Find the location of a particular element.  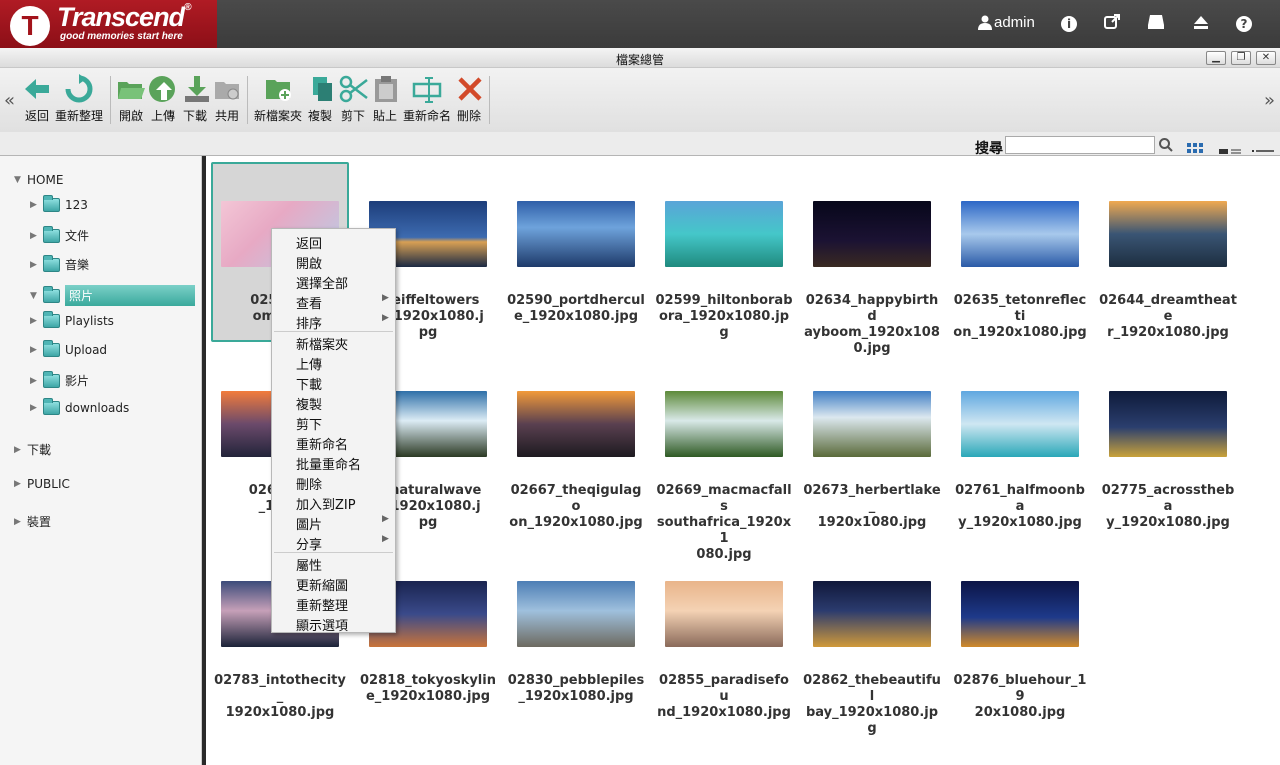

submenu-arrow-icon: ▶ is located at coordinates (385, 298).